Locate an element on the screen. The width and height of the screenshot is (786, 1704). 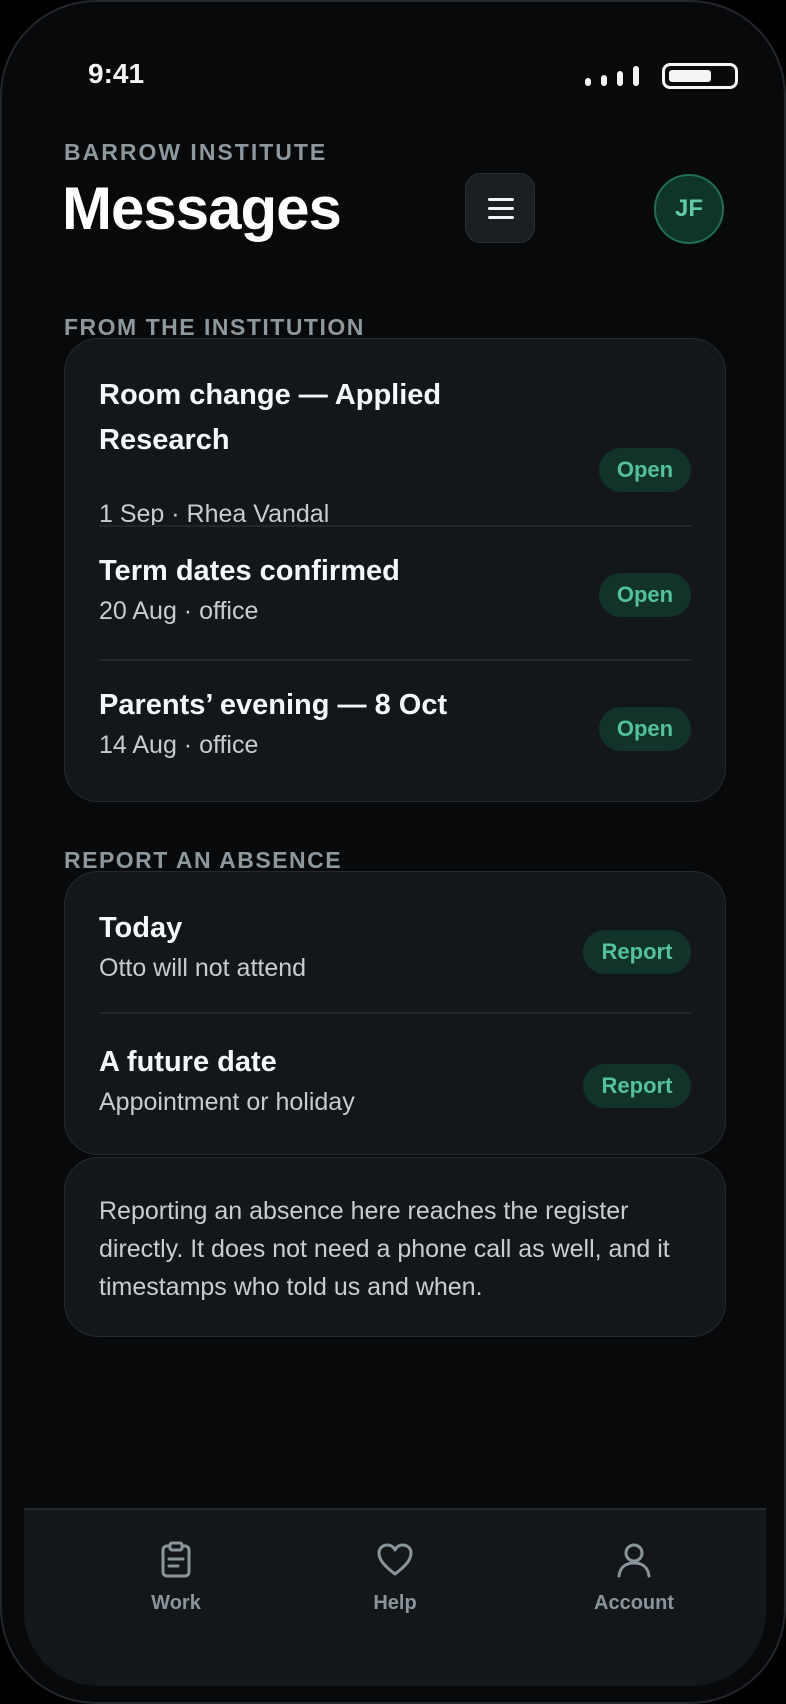
message-title: Term dates confirmed is located at coordinates (249, 571).